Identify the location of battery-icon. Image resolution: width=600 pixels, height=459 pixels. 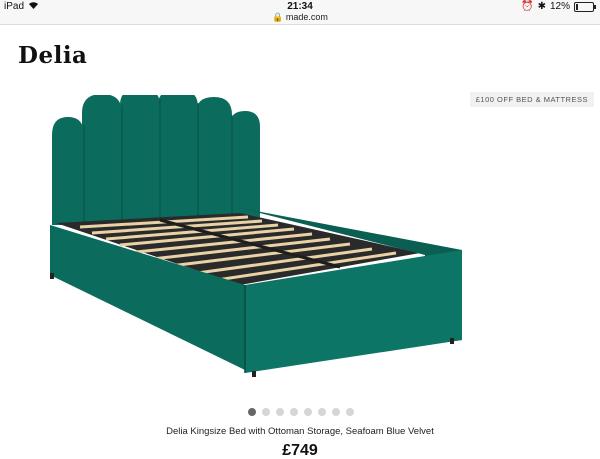
(585, 6).